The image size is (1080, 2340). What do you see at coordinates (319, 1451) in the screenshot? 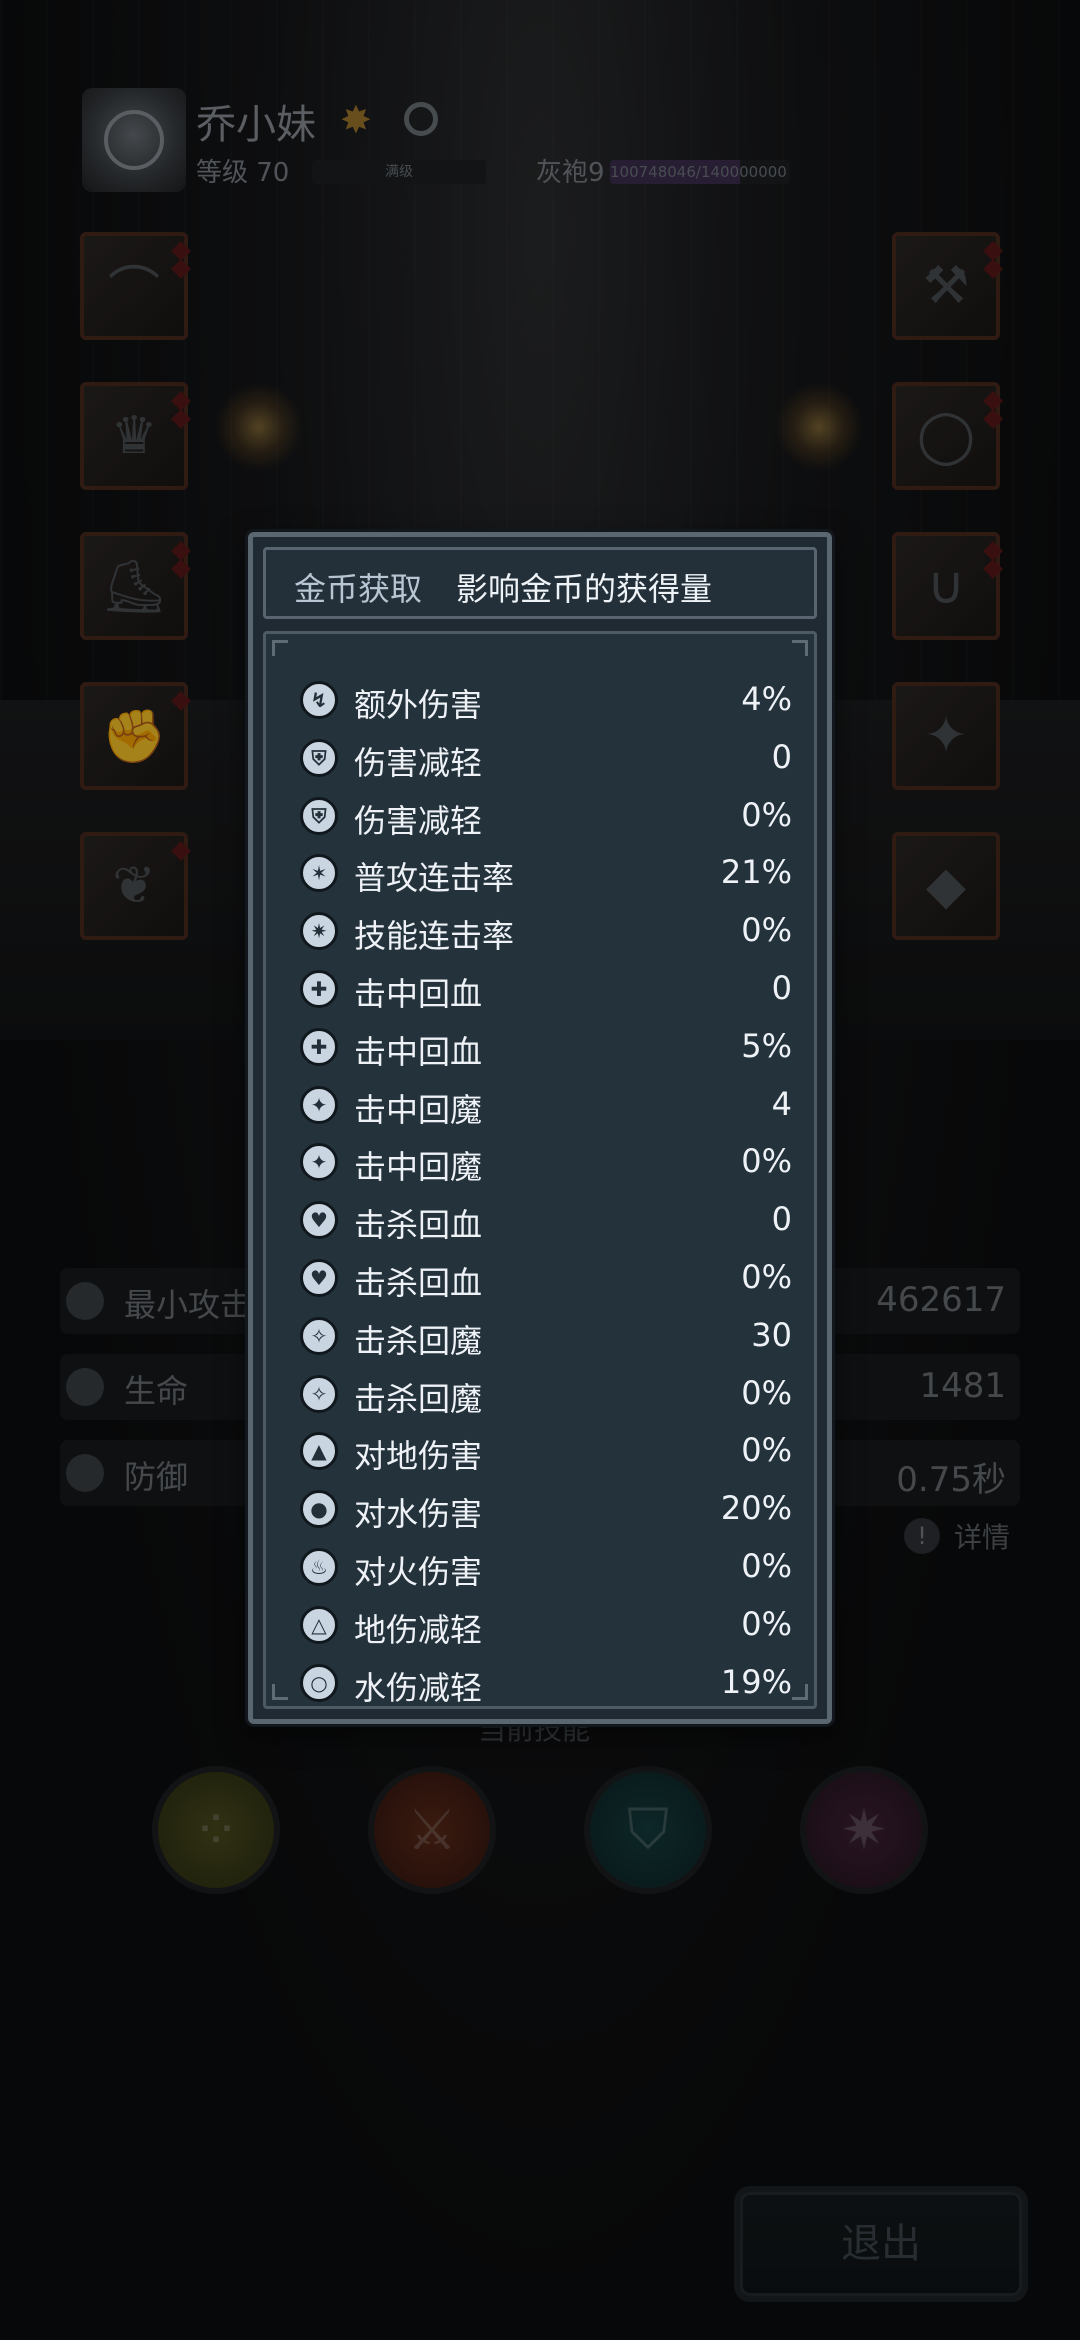
I see `earth-damage-icon: ▲` at bounding box center [319, 1451].